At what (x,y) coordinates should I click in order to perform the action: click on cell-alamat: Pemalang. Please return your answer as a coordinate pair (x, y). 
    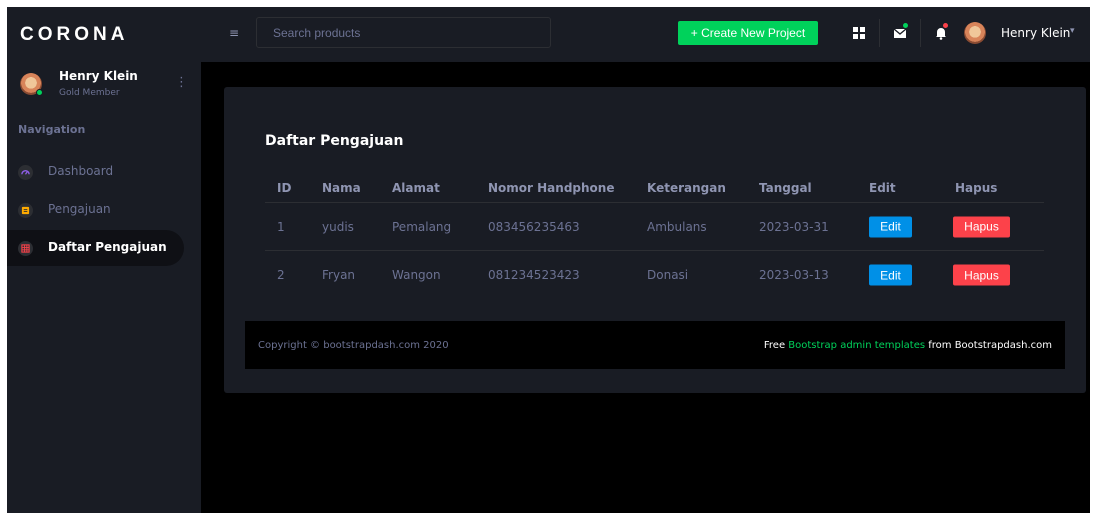
    Looking at the image, I should click on (422, 226).